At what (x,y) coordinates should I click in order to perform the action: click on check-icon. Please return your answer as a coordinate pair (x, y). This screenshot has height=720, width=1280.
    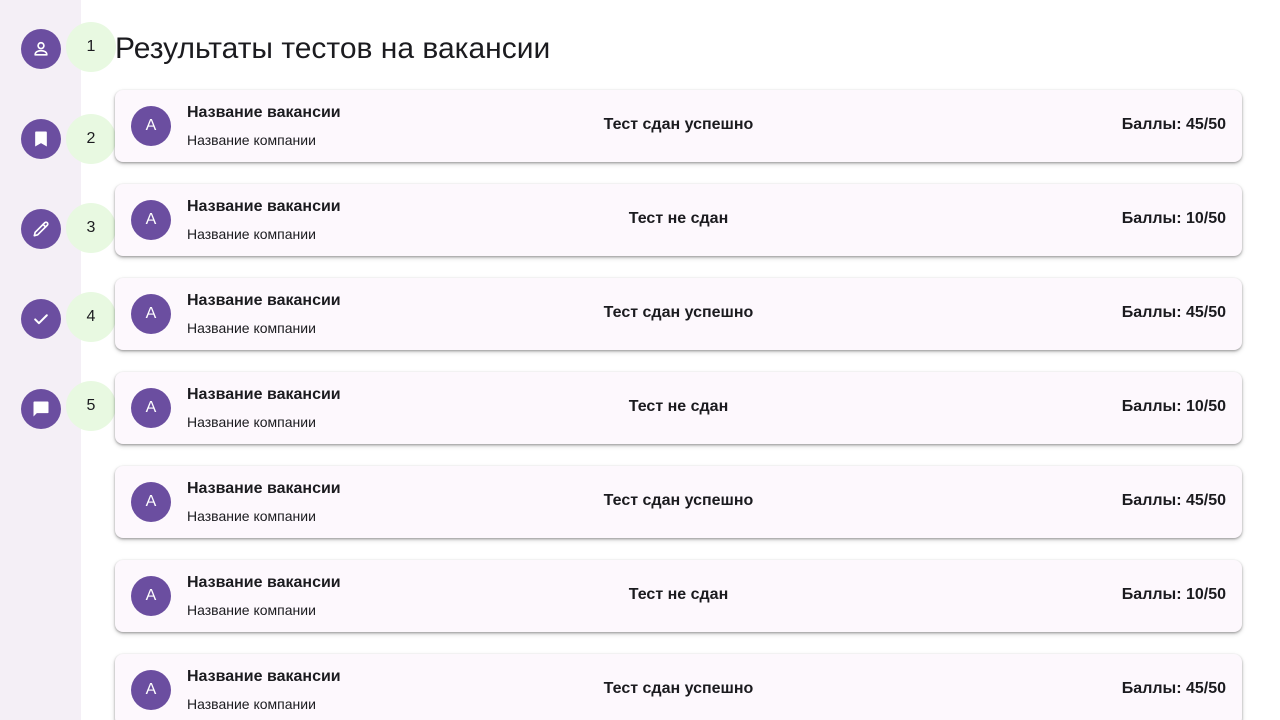
    Looking at the image, I should click on (41, 319).